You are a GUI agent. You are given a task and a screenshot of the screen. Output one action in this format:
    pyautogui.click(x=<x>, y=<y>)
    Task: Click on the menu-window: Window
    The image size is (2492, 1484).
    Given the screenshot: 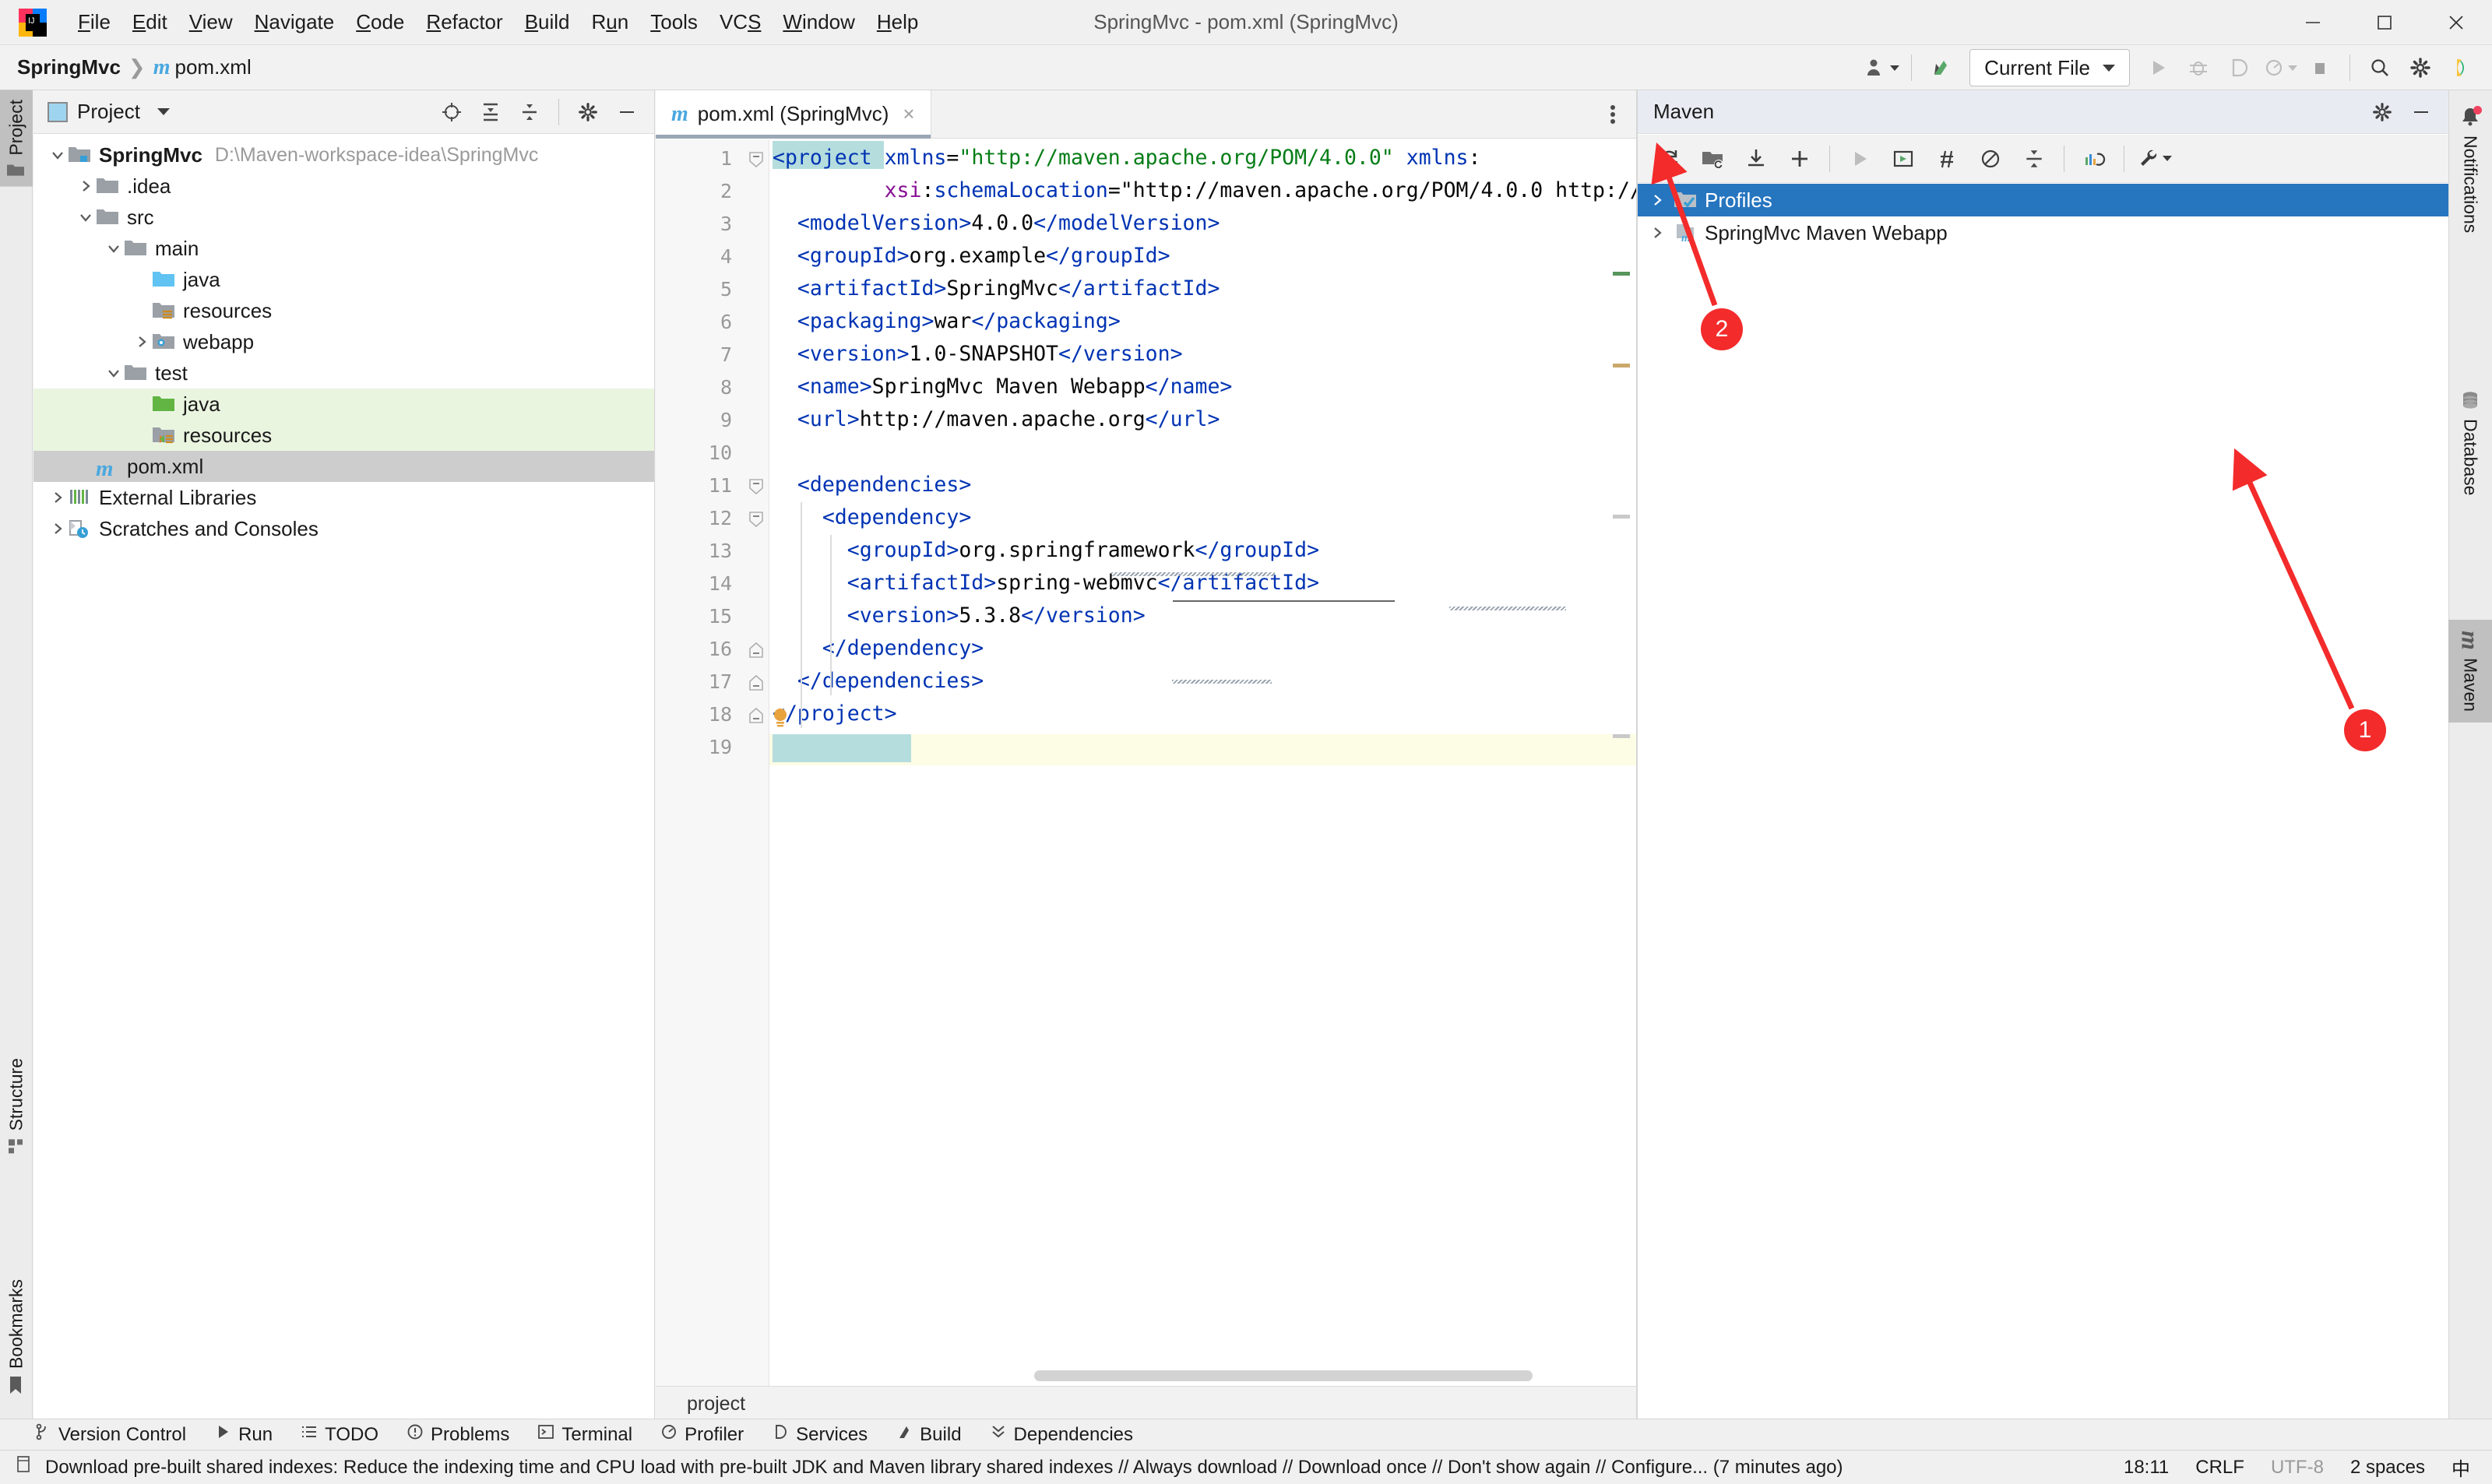 What is the action you would take?
    pyautogui.click(x=818, y=22)
    